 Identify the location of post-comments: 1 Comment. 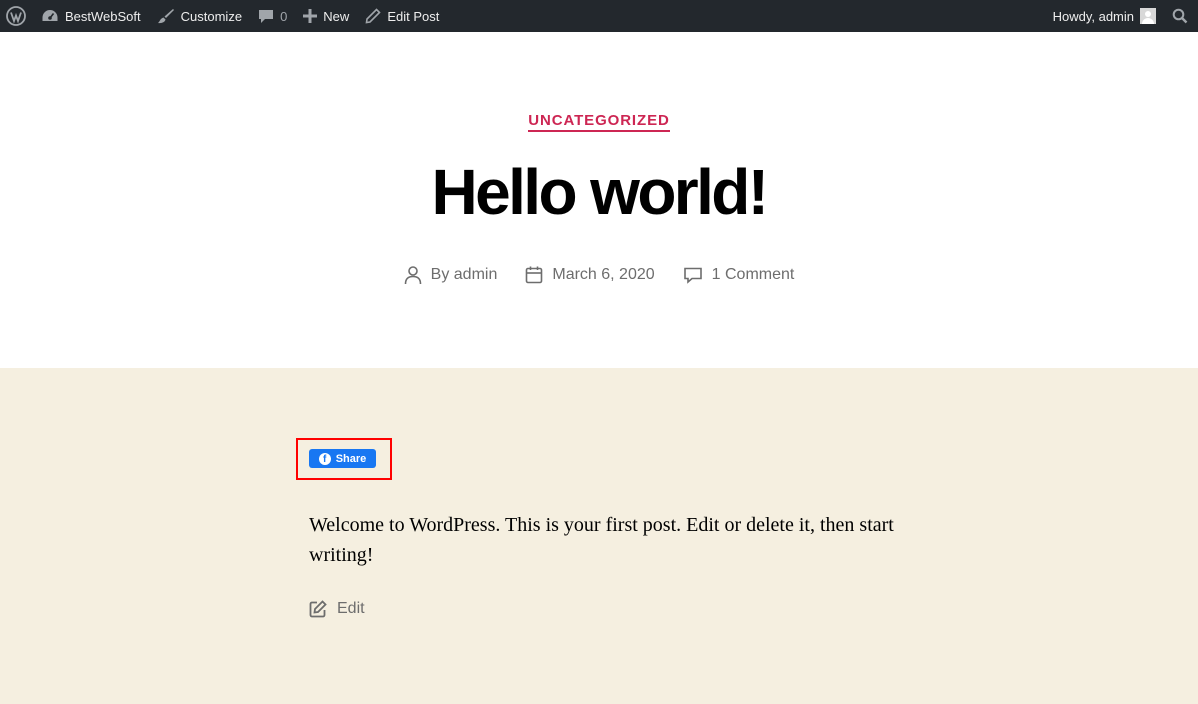
(739, 275).